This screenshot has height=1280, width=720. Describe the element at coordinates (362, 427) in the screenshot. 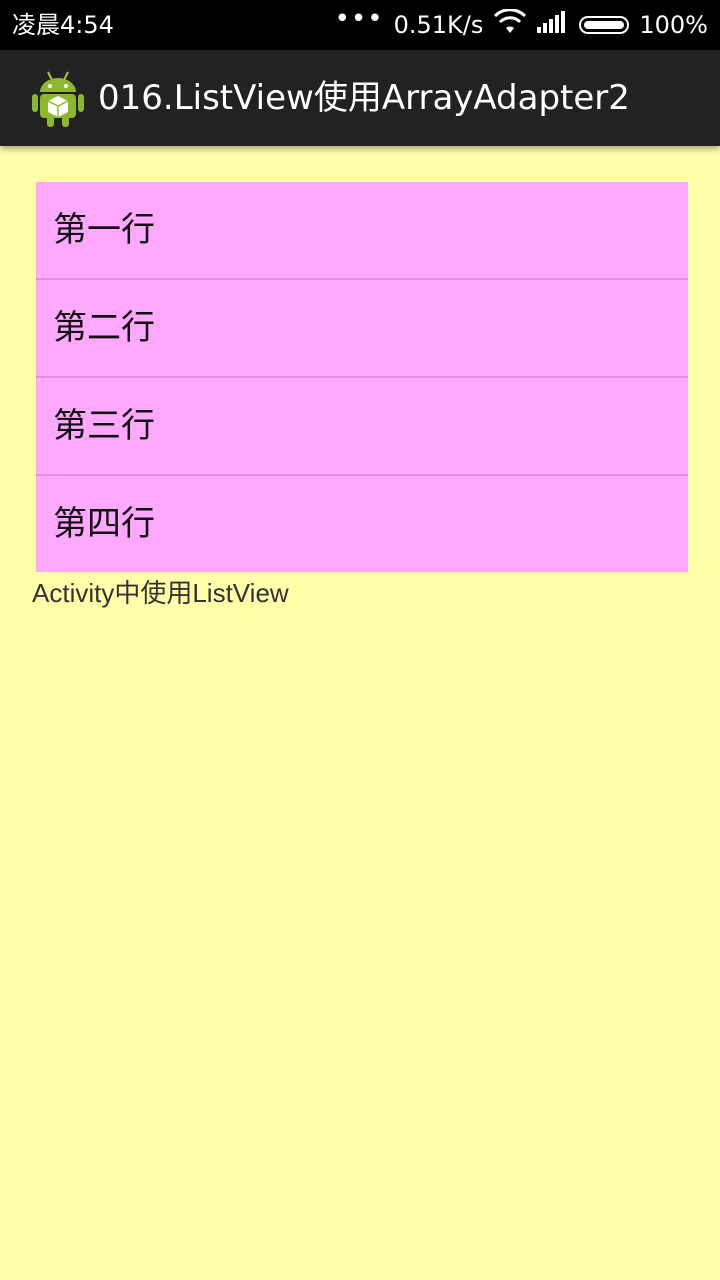

I see `list-item: 第三行` at that location.